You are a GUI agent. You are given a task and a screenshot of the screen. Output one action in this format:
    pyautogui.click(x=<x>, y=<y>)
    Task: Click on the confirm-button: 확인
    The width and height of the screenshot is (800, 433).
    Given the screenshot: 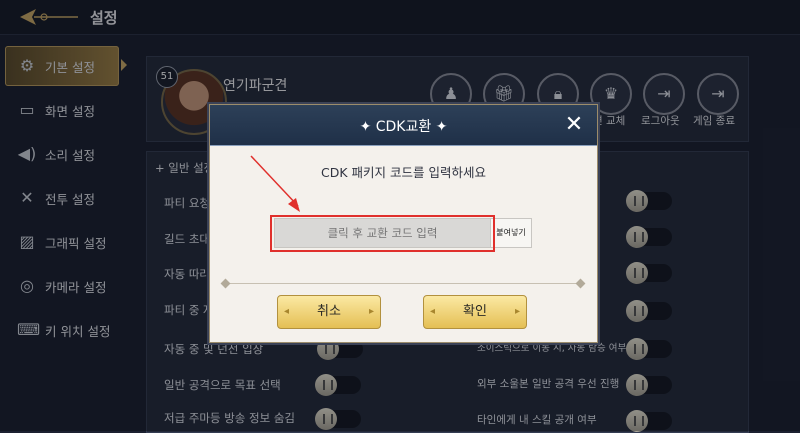 What is the action you would take?
    pyautogui.click(x=475, y=312)
    